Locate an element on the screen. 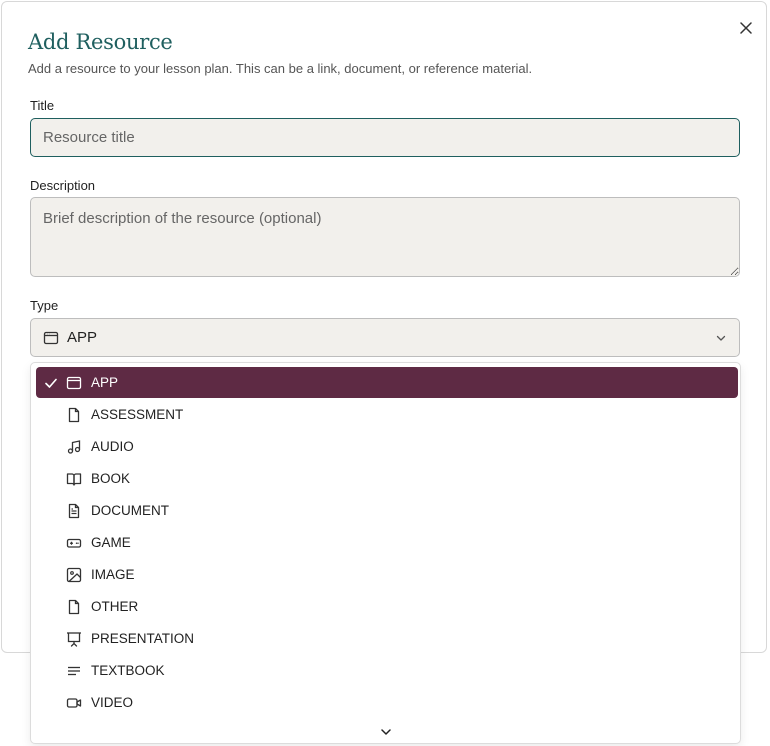 The height and width of the screenshot is (746, 770). close-icon is located at coordinates (746, 28).